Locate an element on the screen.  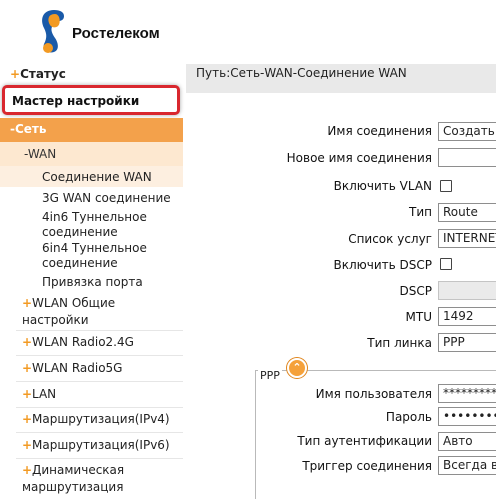
new-connection-name-input is located at coordinates (467, 157).